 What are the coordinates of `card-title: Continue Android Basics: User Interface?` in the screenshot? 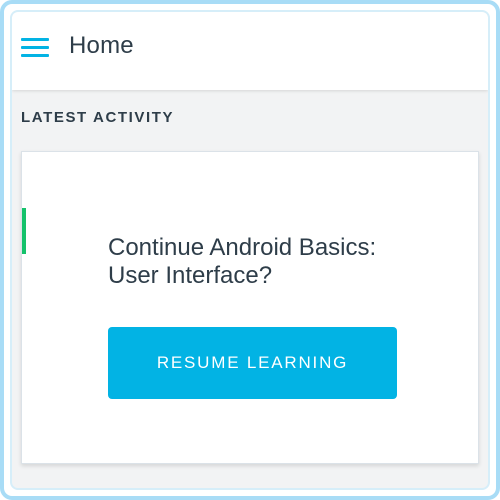 It's located at (242, 261).